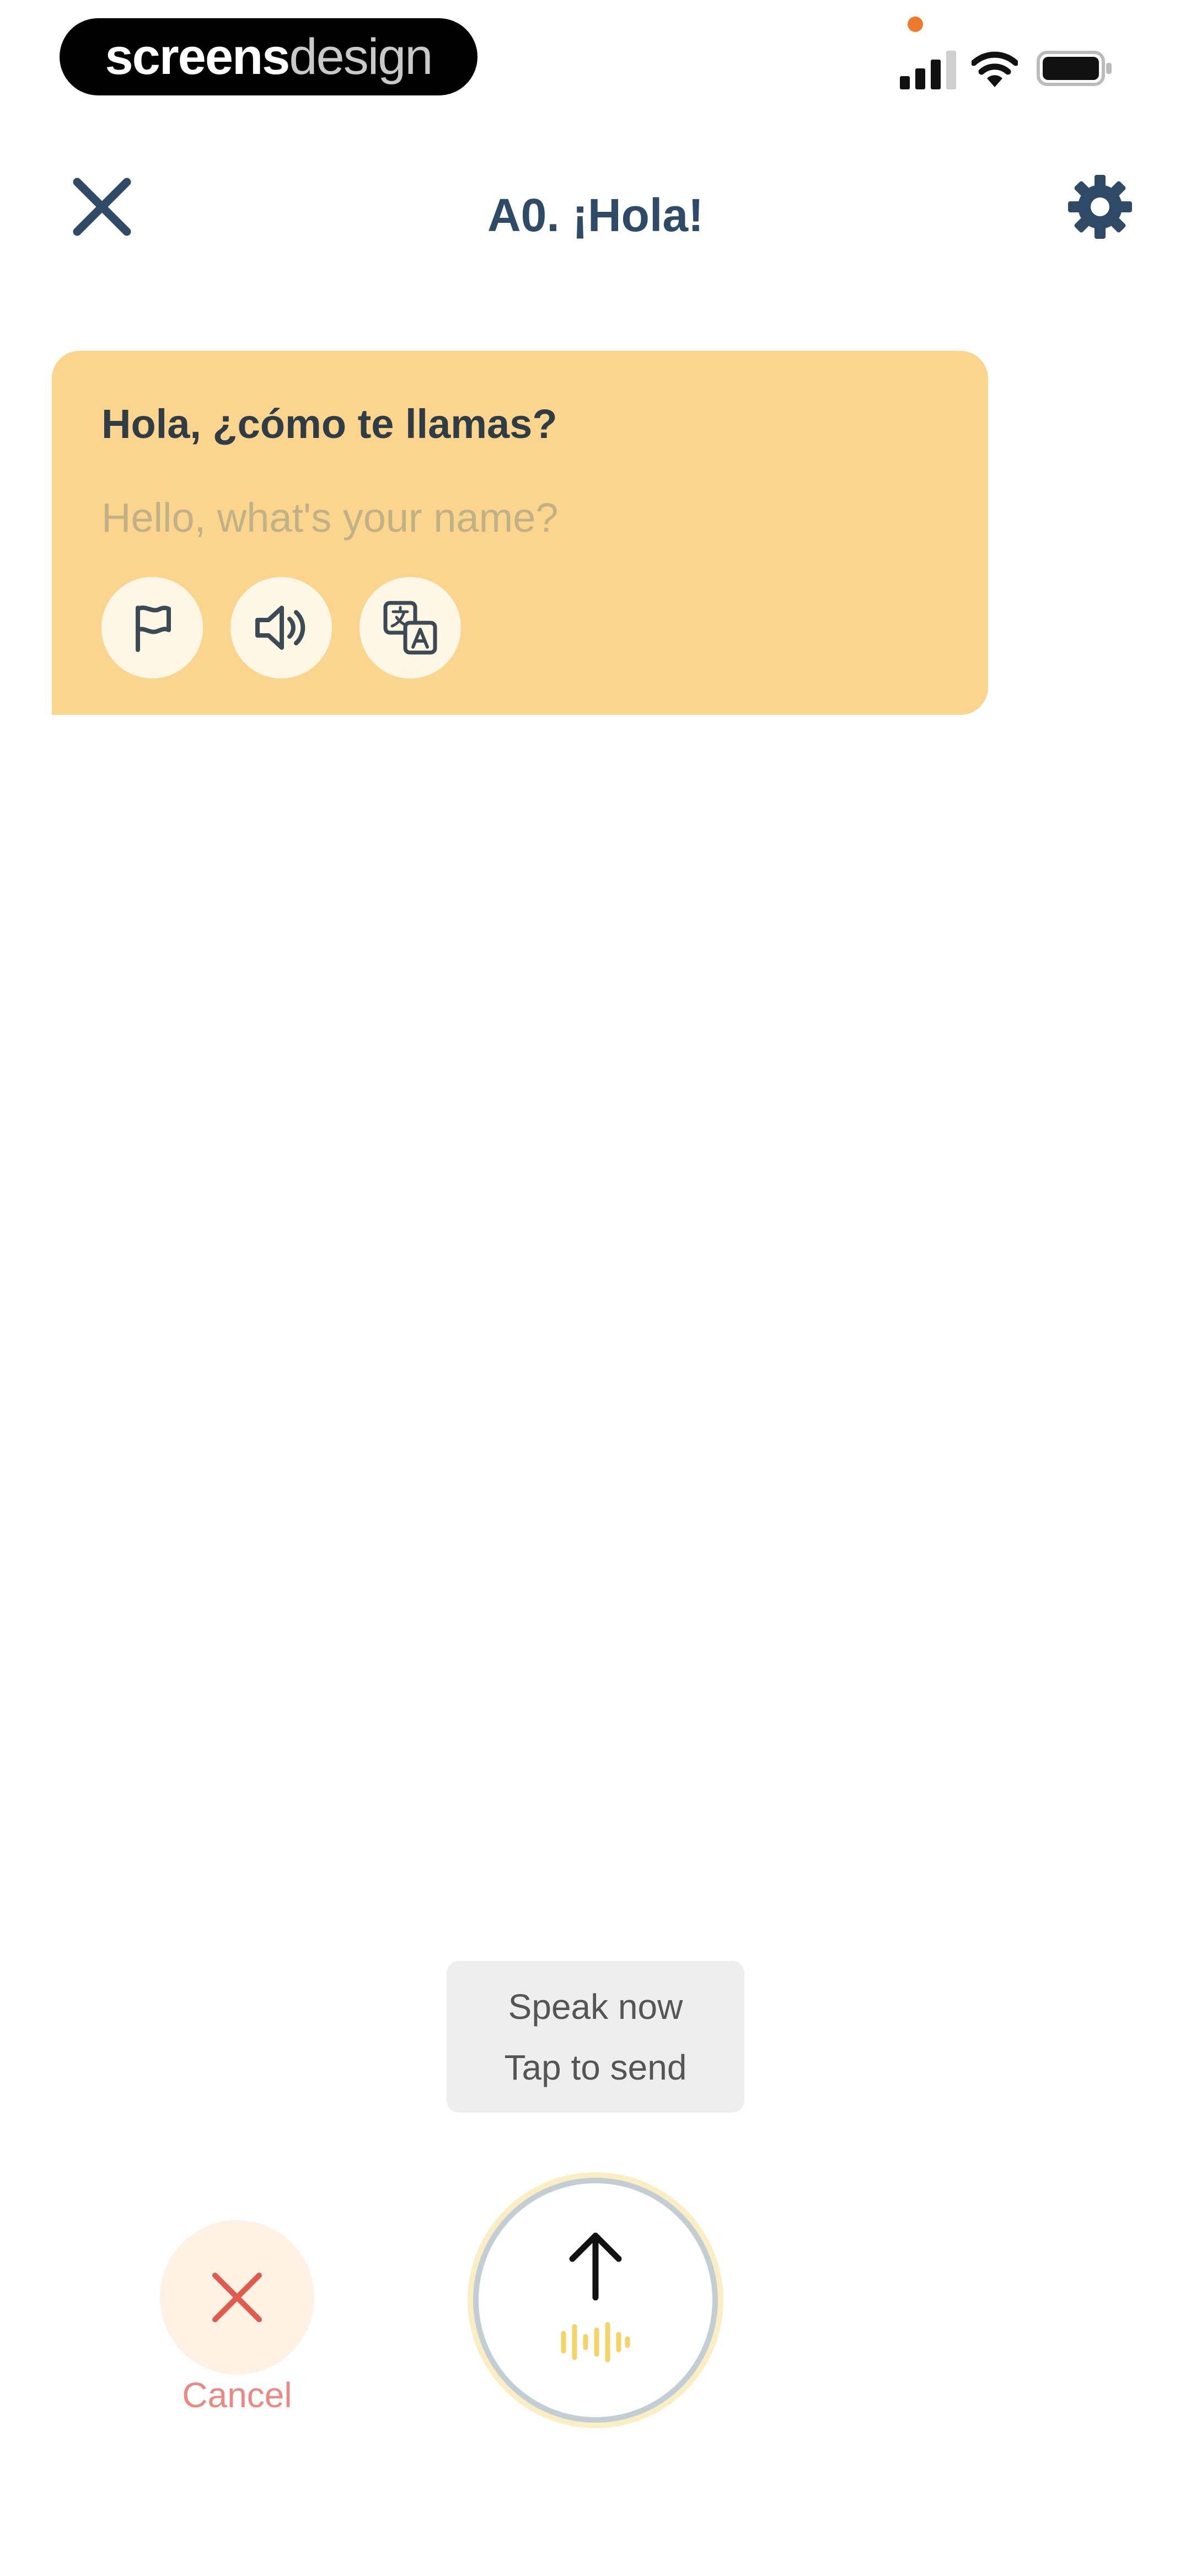 The image size is (1191, 2576). Describe the element at coordinates (198, 56) in the screenshot. I see `watermark-bold-text: screens` at that location.